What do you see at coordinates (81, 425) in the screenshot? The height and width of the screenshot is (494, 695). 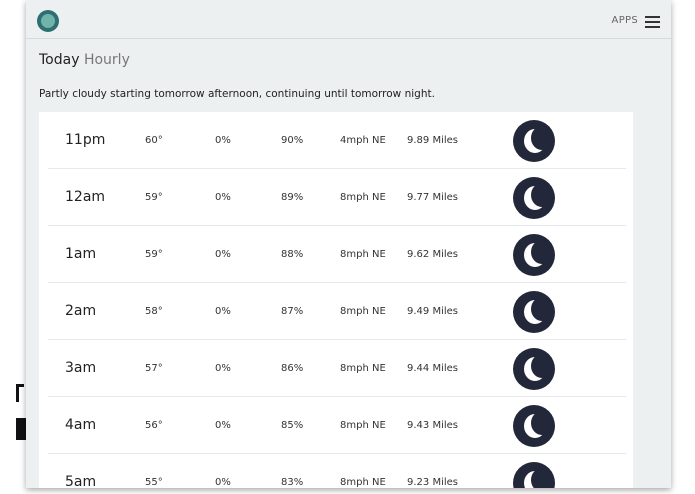 I see `hour-time: 4am` at bounding box center [81, 425].